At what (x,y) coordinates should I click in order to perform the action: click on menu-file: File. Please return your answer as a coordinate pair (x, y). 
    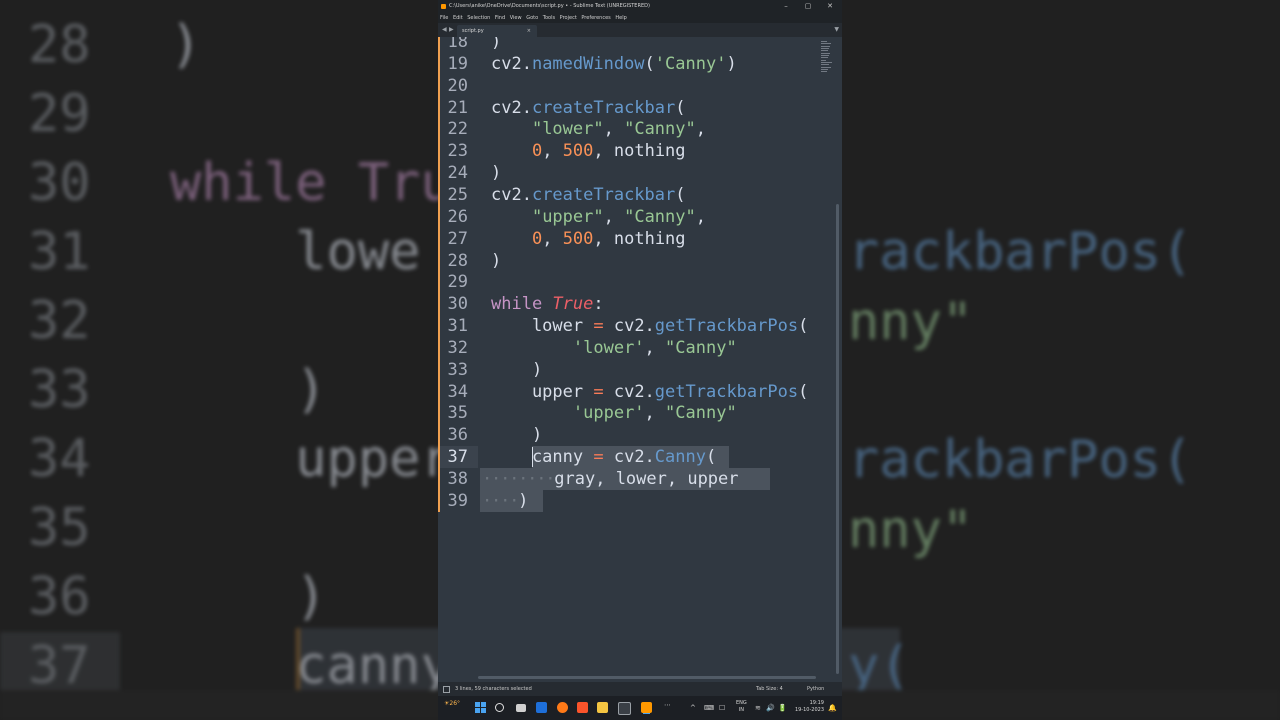
    Looking at the image, I should click on (444, 18).